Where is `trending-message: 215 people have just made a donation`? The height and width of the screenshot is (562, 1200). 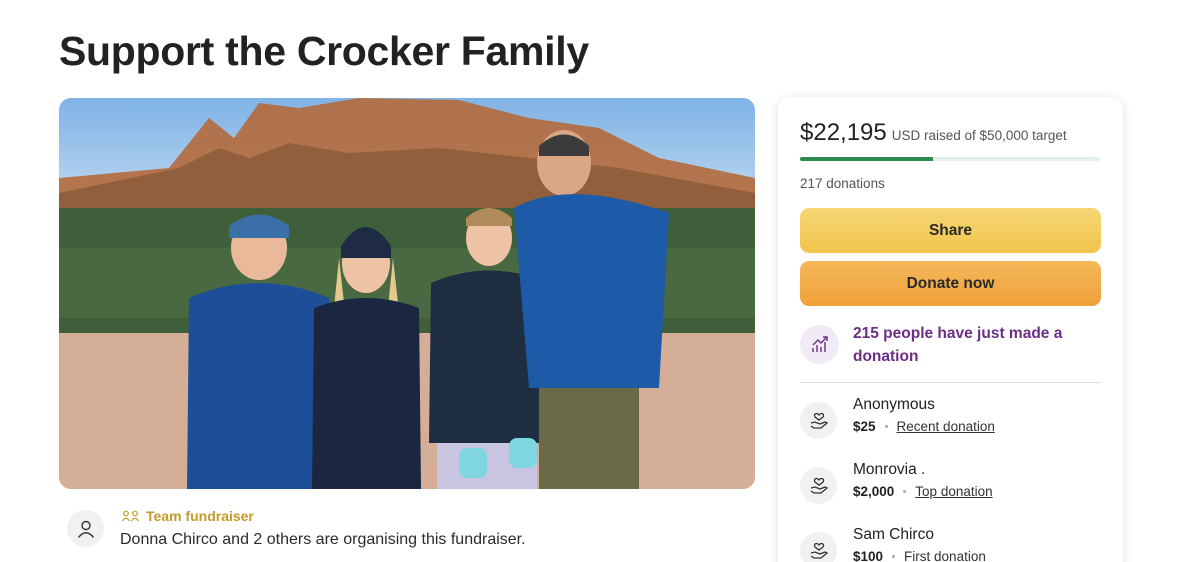 trending-message: 215 people have just made a donation is located at coordinates (958, 345).